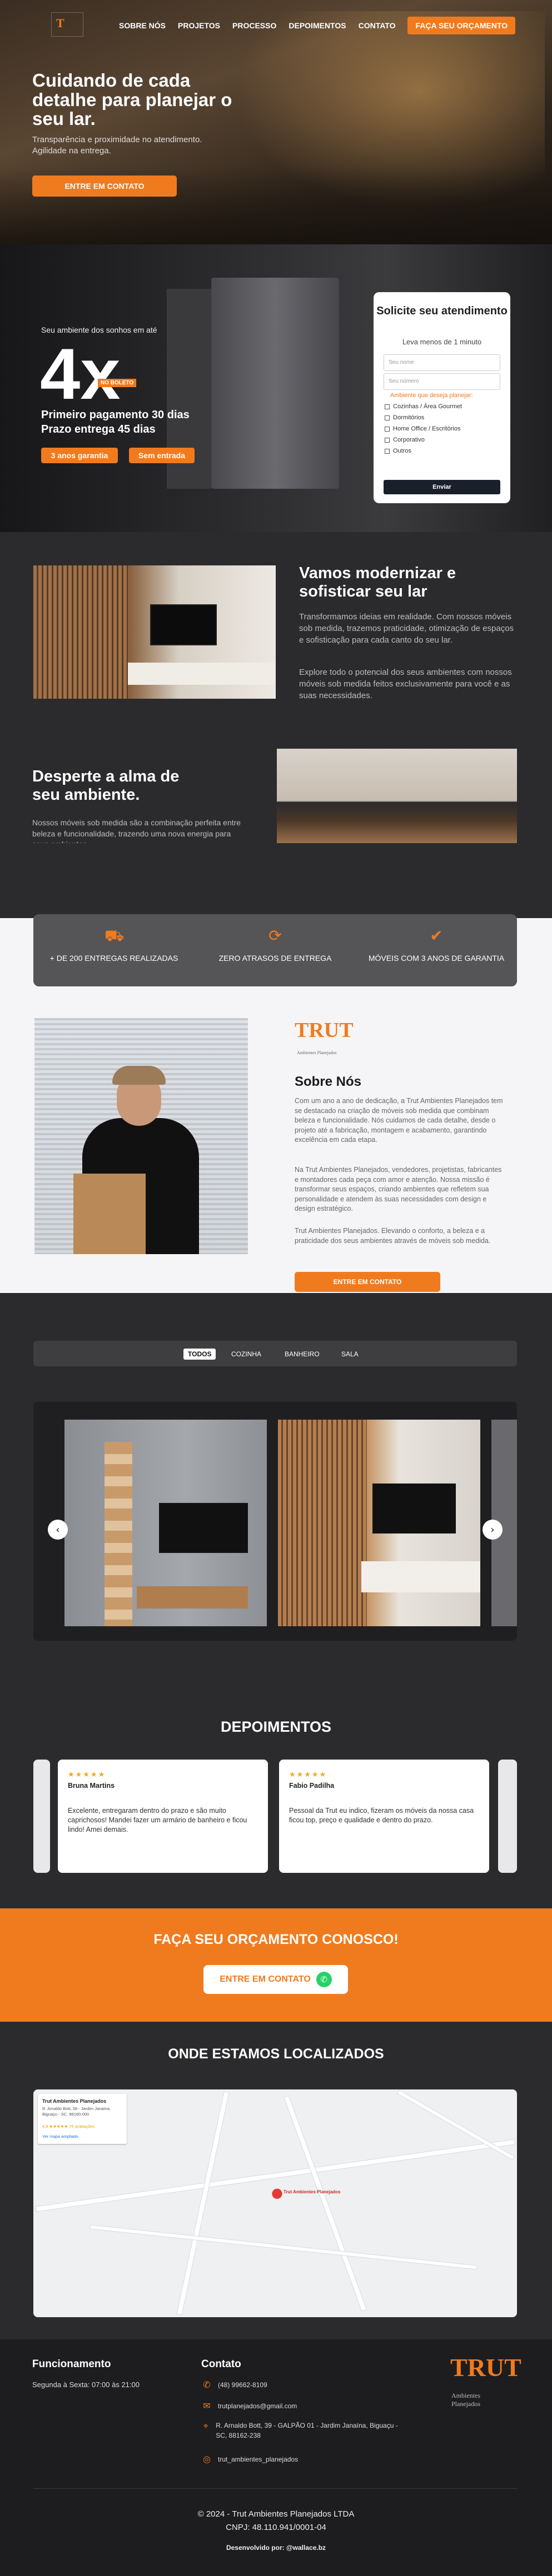  What do you see at coordinates (86, 2384) in the screenshot?
I see `footer-hours: Segunda à Sexta: 07:00 às 21:00` at bounding box center [86, 2384].